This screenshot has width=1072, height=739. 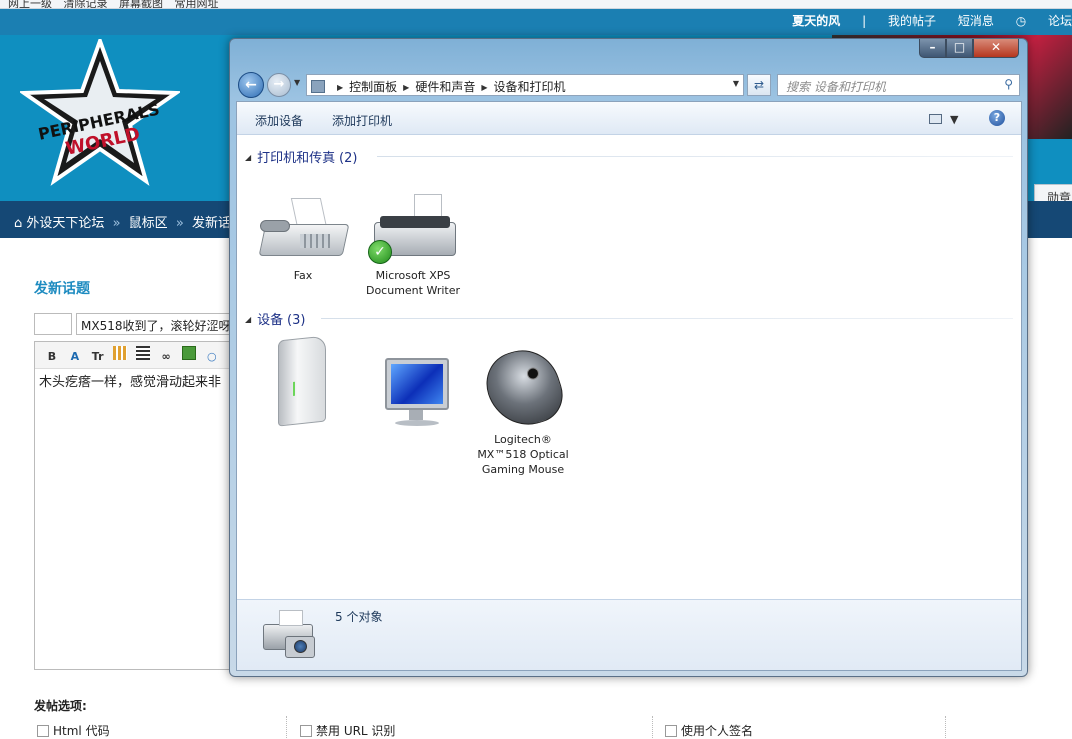 I want to click on view-icon, so click(x=935, y=119).